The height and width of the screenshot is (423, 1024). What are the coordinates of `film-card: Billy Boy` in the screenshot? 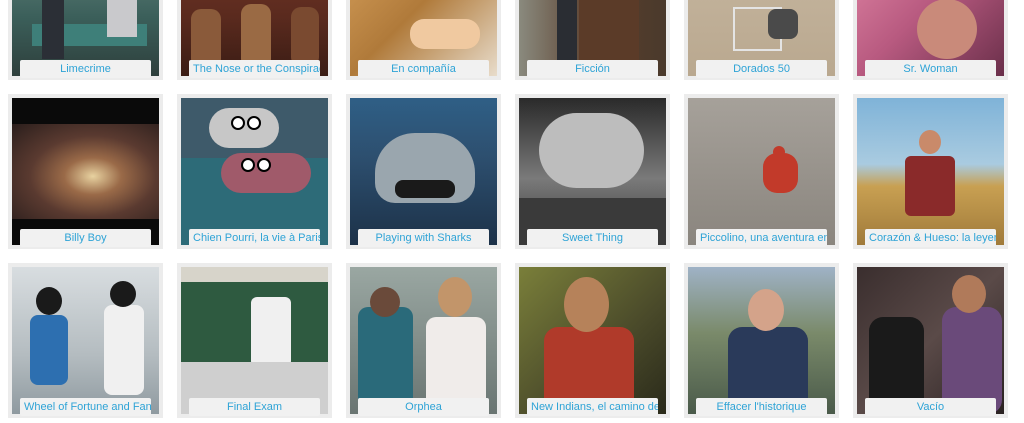 It's located at (85, 171).